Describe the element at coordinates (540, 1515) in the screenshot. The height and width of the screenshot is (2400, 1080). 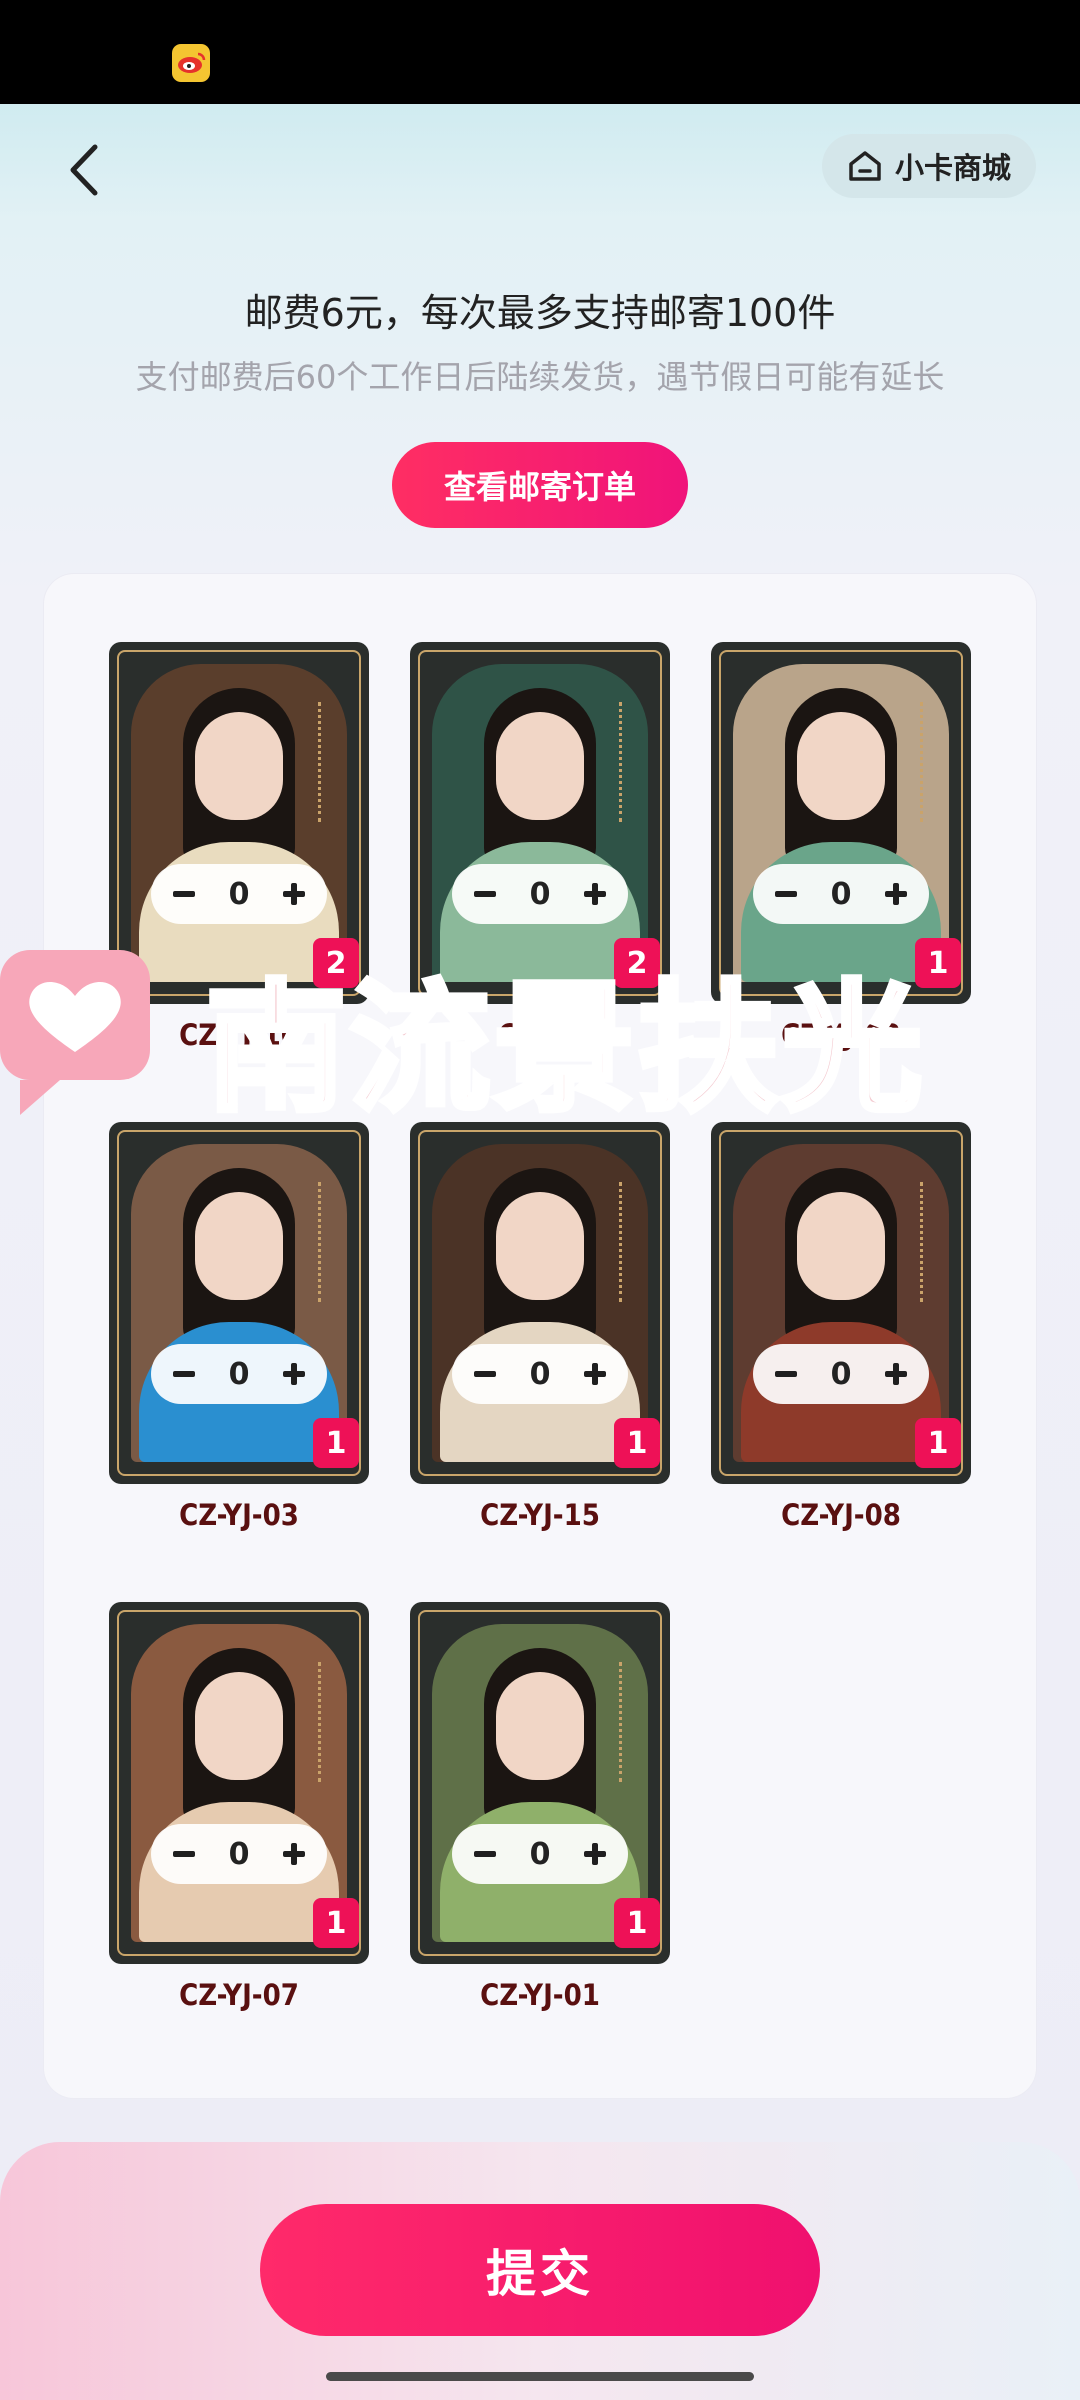
I see `card-code-label: CZ-YJ-15` at that location.